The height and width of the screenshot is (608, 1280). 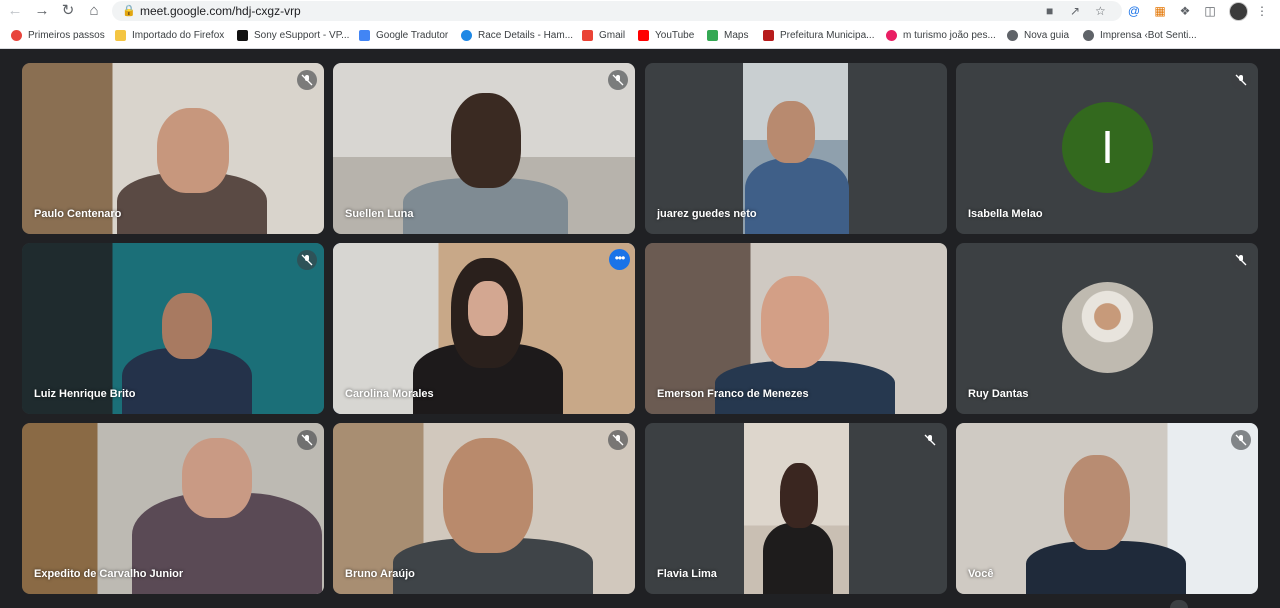 What do you see at coordinates (120, 35) in the screenshot?
I see `folder-icon` at bounding box center [120, 35].